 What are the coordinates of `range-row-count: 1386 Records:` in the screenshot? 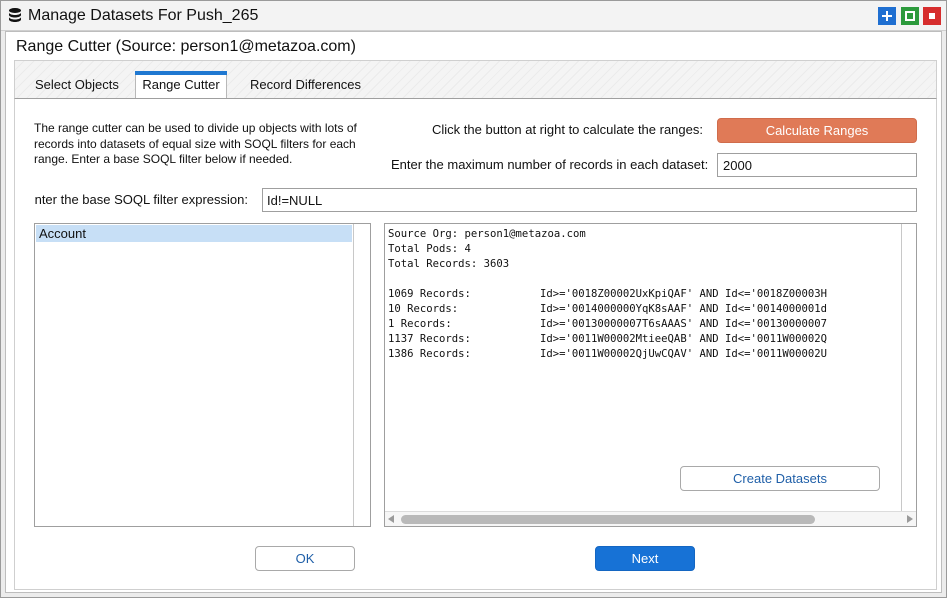 It's located at (429, 354).